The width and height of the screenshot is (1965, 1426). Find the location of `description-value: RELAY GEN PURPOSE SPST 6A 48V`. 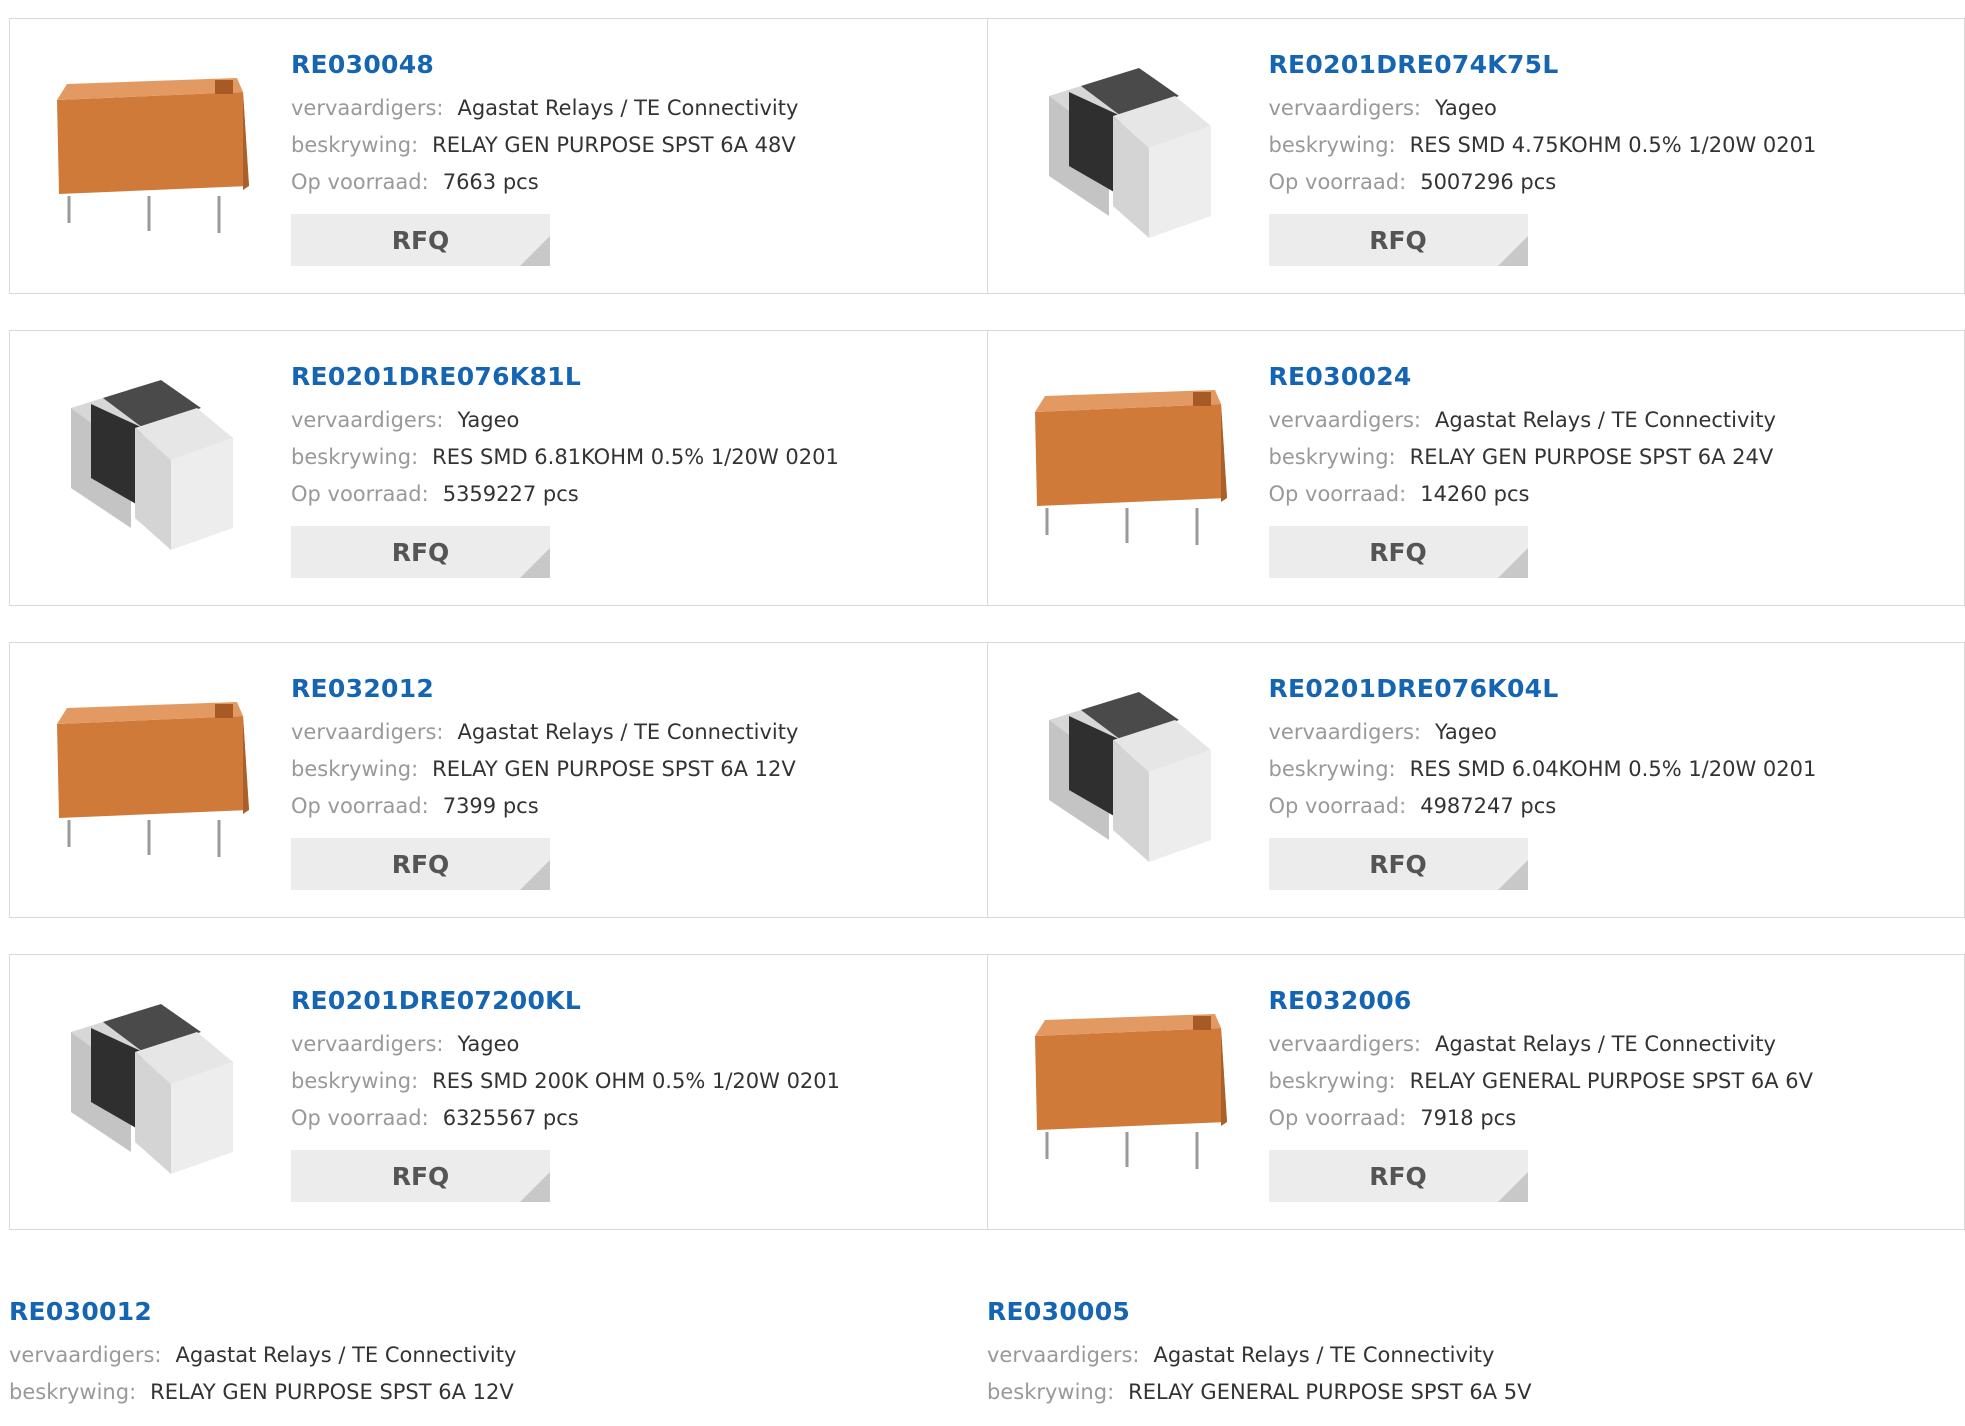

description-value: RELAY GEN PURPOSE SPST 6A 48V is located at coordinates (614, 145).